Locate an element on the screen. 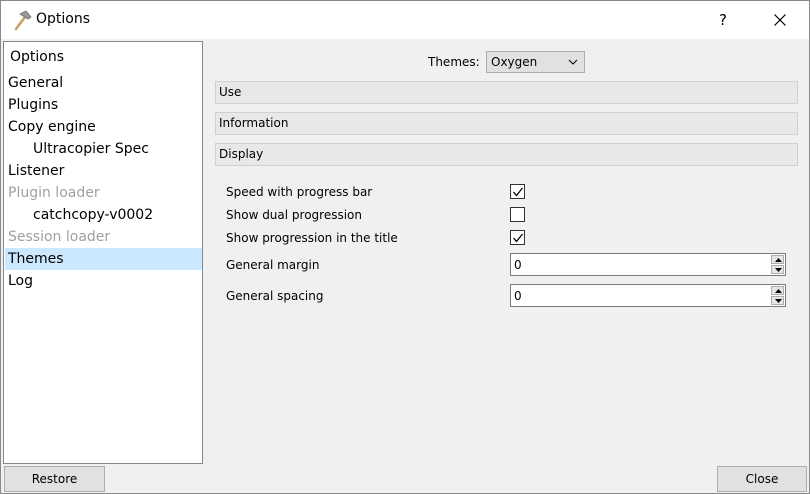 The height and width of the screenshot is (494, 810). general-spacing-value: 0 is located at coordinates (518, 296).